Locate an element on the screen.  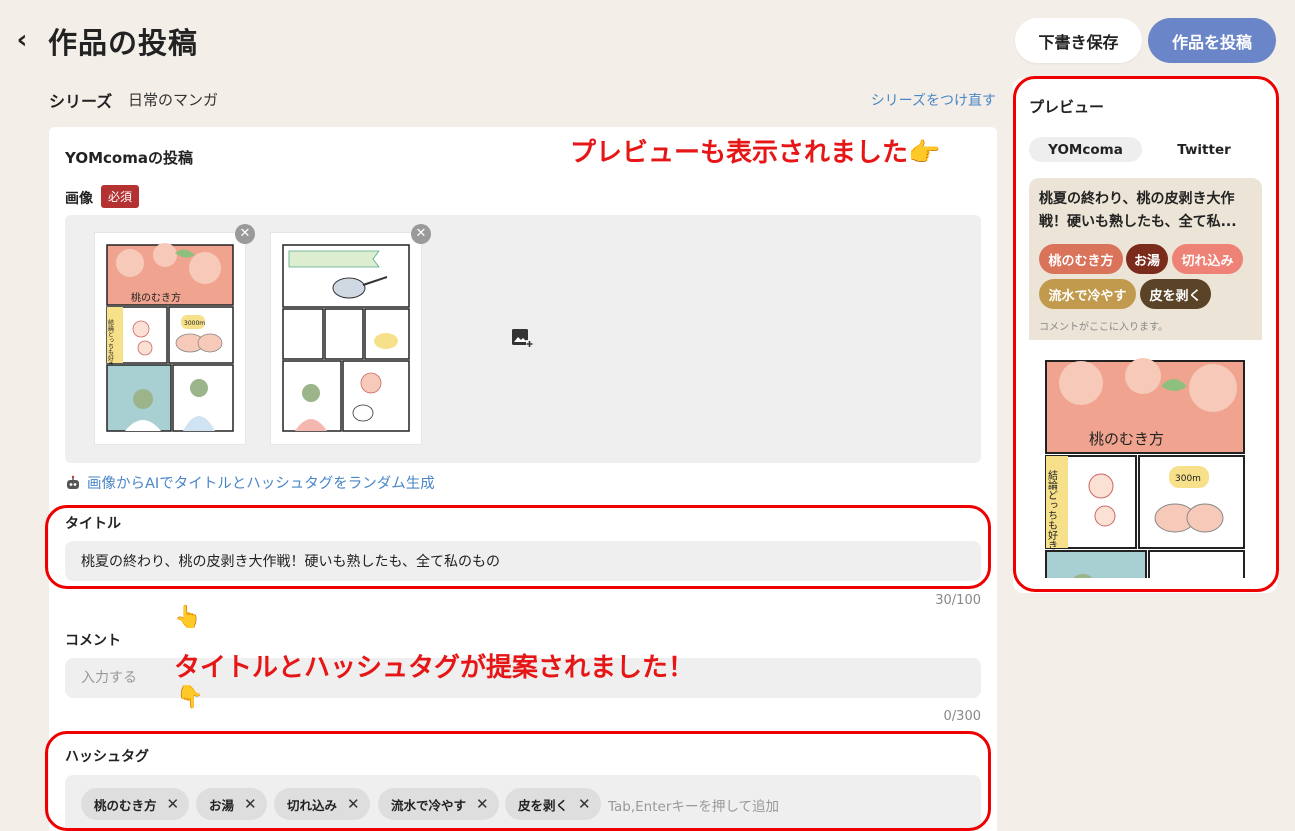
series-label: シリーズ is located at coordinates (81, 101).